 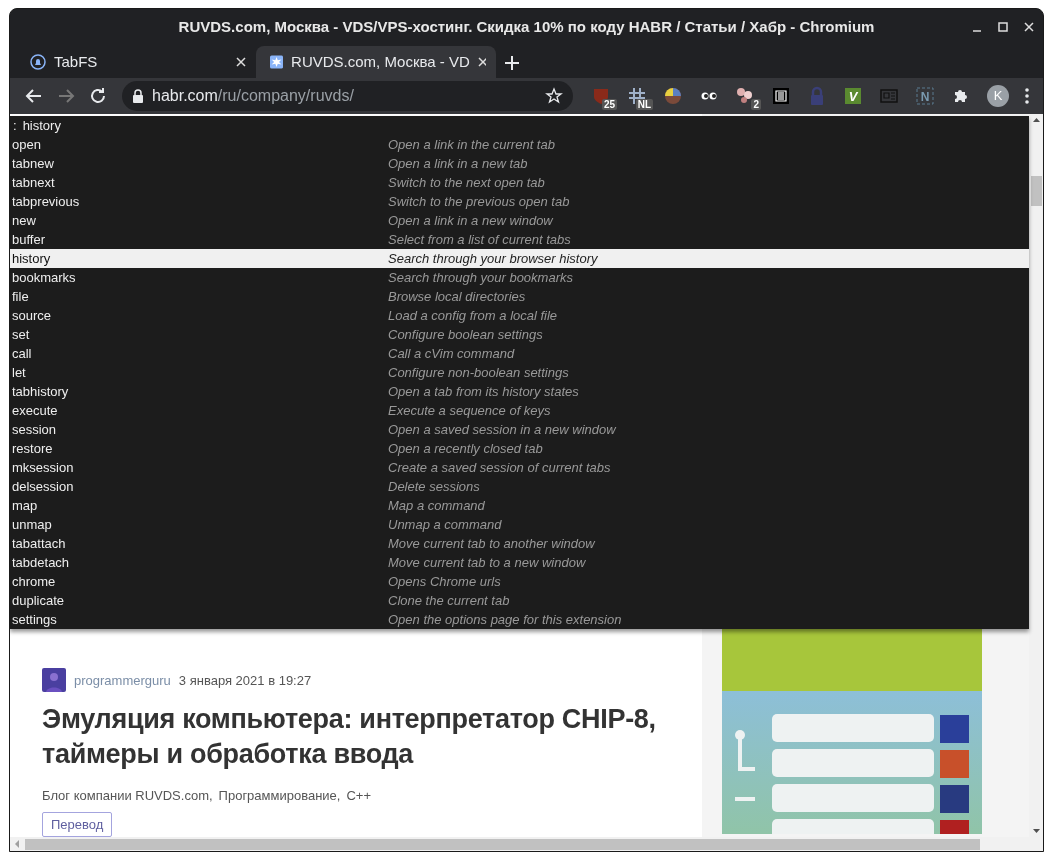 What do you see at coordinates (127, 795) in the screenshot?
I see `hub-link: Блог компании RUVDS.com,` at bounding box center [127, 795].